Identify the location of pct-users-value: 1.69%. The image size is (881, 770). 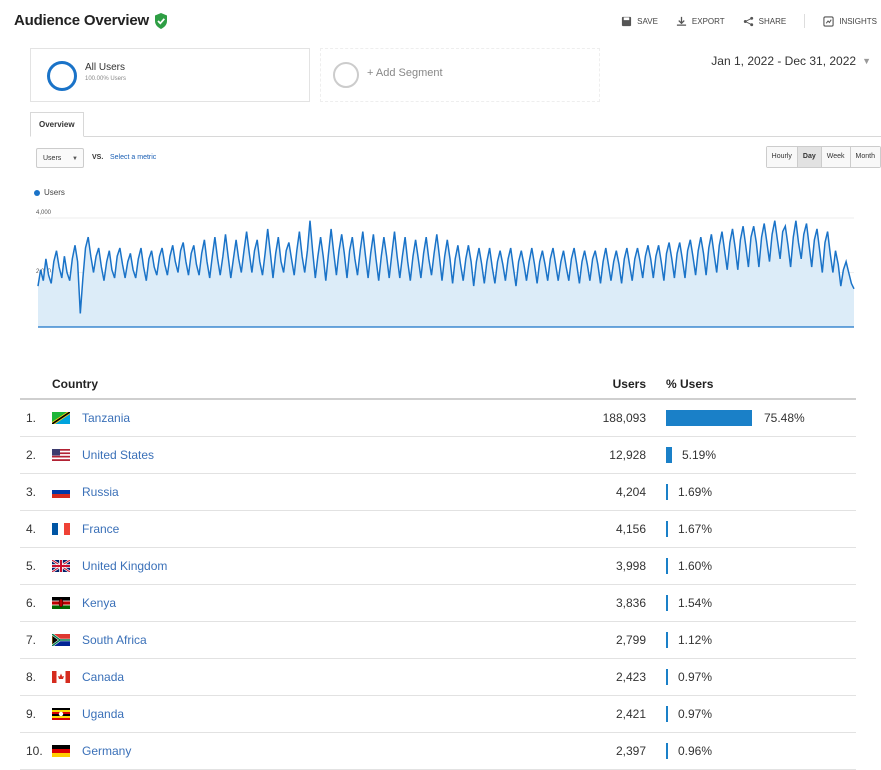
(695, 492).